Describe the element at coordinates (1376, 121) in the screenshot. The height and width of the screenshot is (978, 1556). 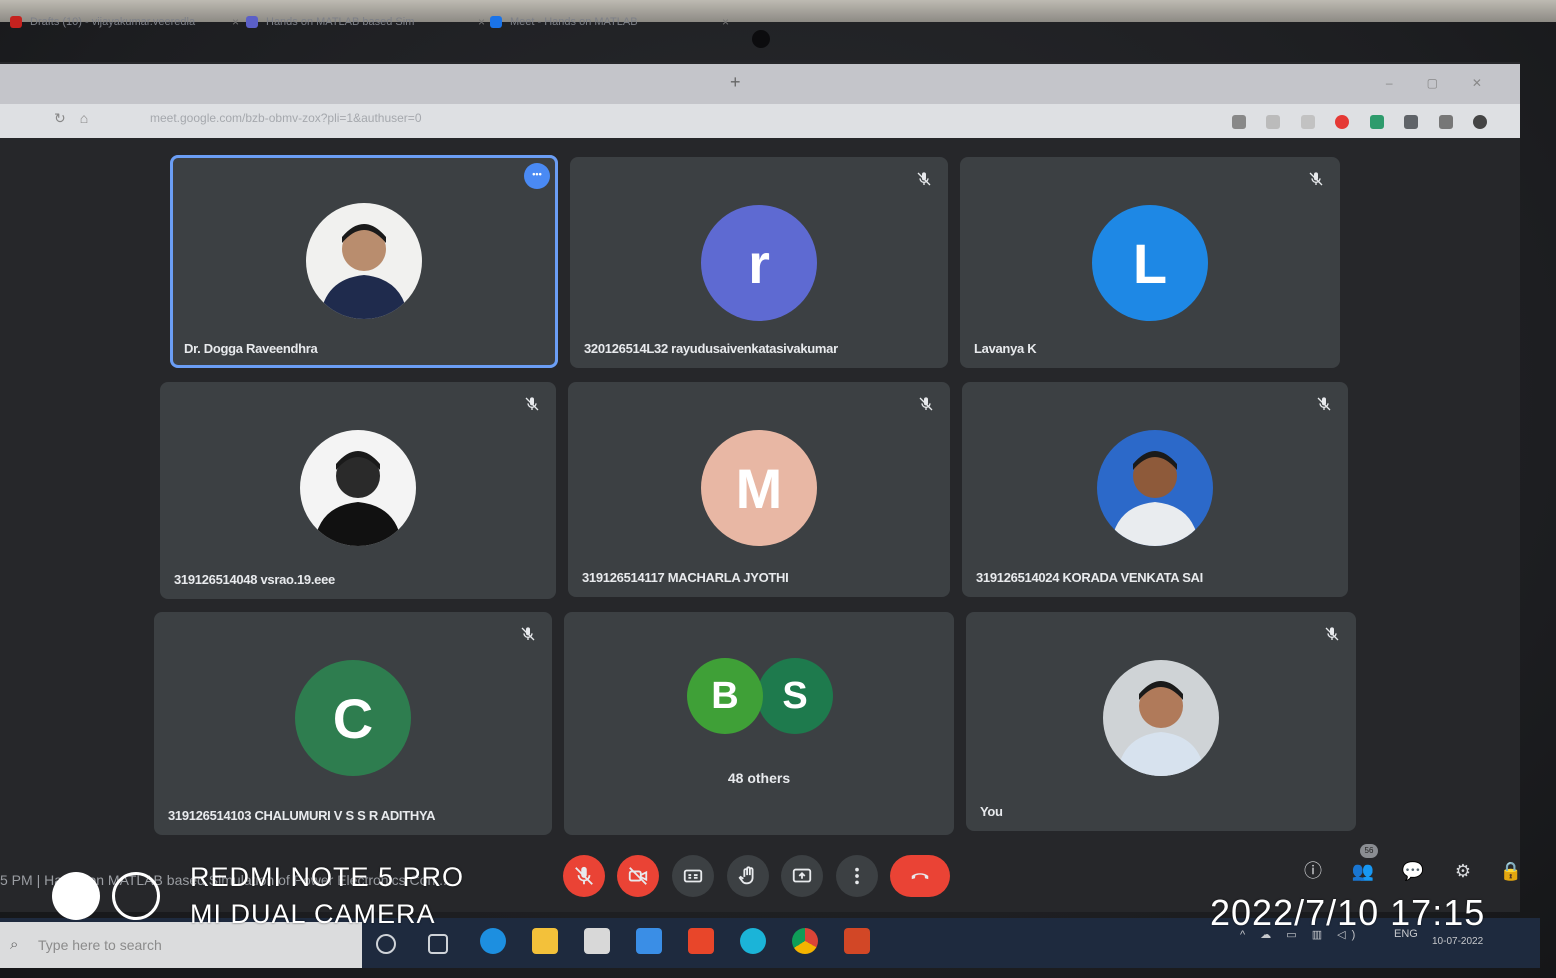
I see `extension-green-icon` at that location.